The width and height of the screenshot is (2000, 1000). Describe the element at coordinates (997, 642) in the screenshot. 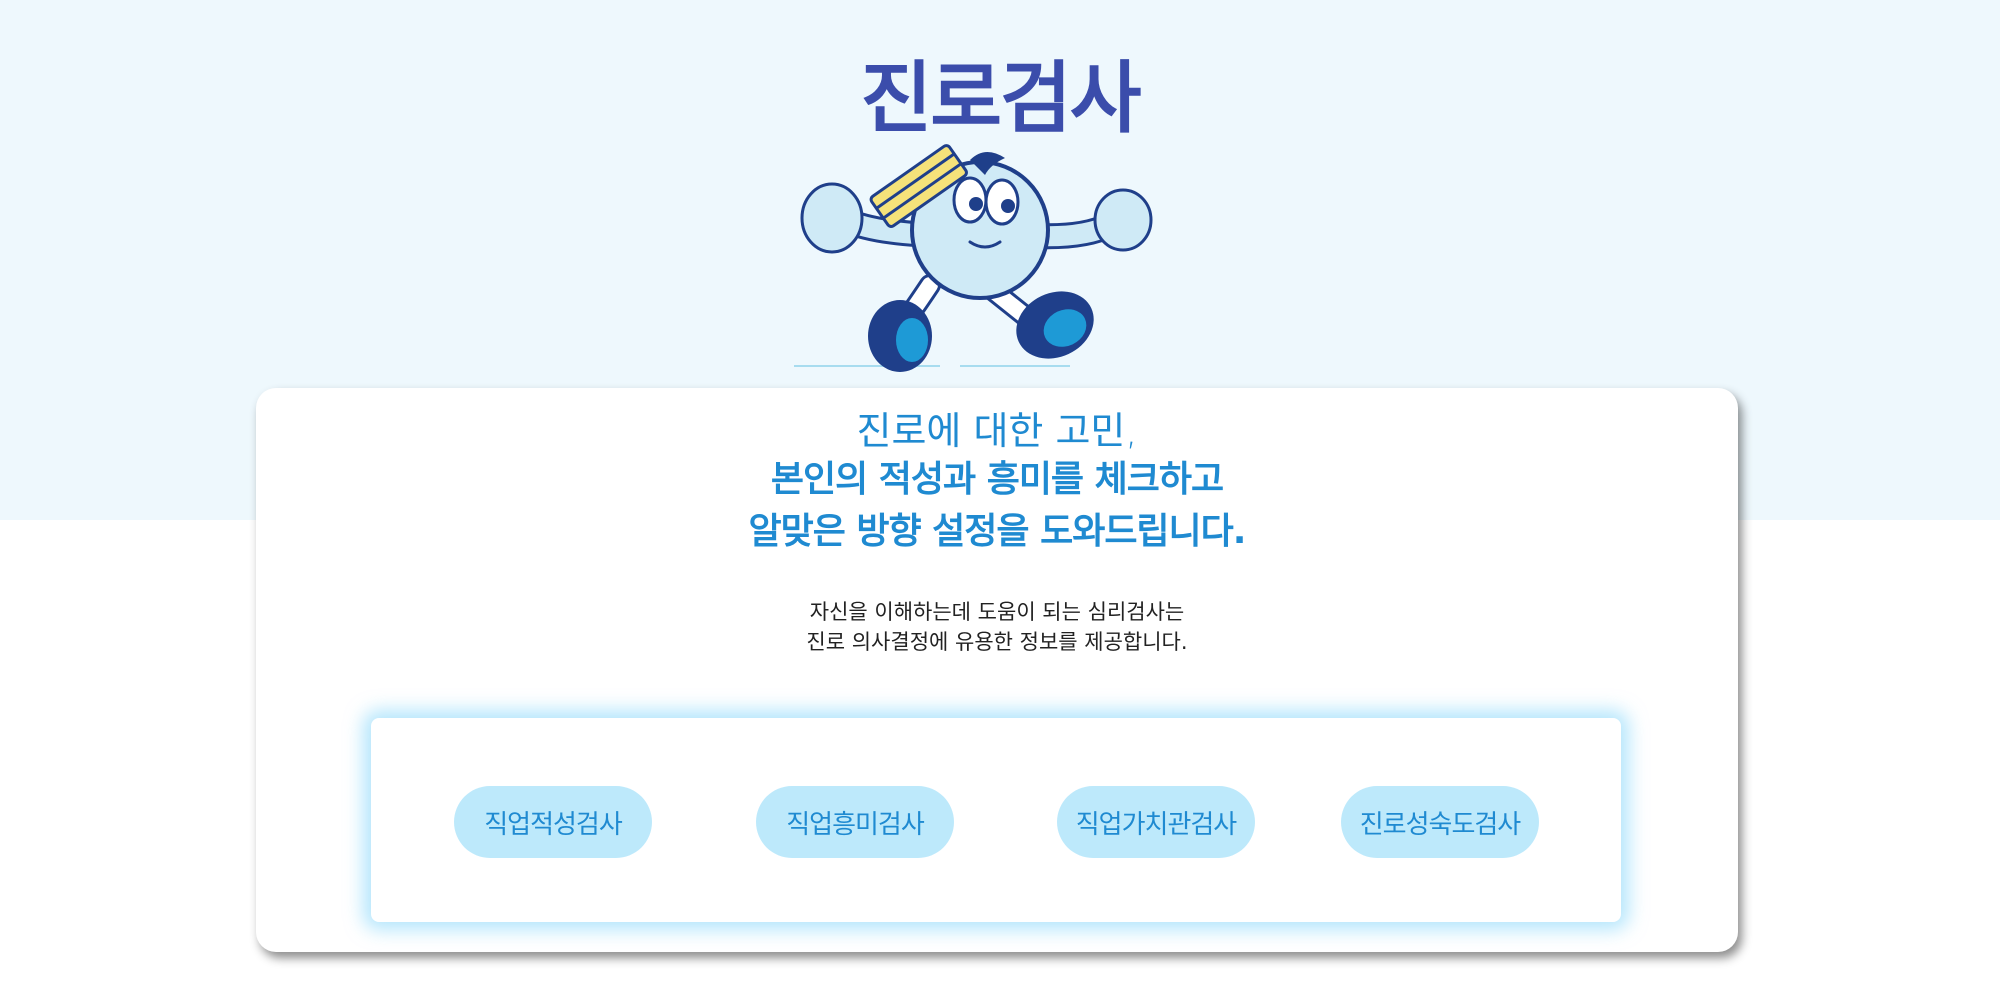

I see `intro-description-line-2: 진로 의사결정에 유용한 정보를 제공합니다.` at that location.